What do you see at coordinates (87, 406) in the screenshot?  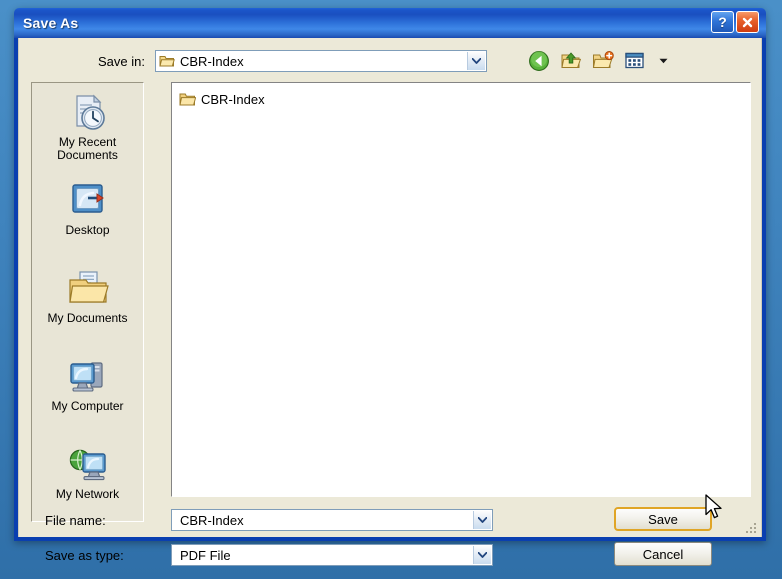 I see `place-label: My Computer` at bounding box center [87, 406].